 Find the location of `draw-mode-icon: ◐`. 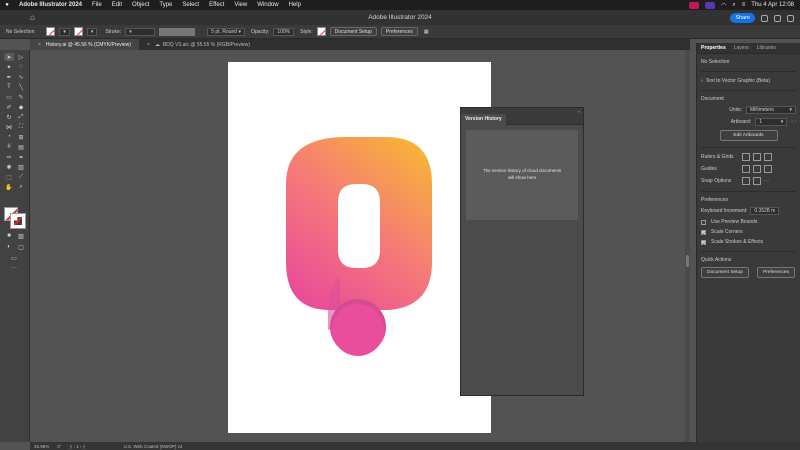

draw-mode-icon: ◐ is located at coordinates (9, 247).